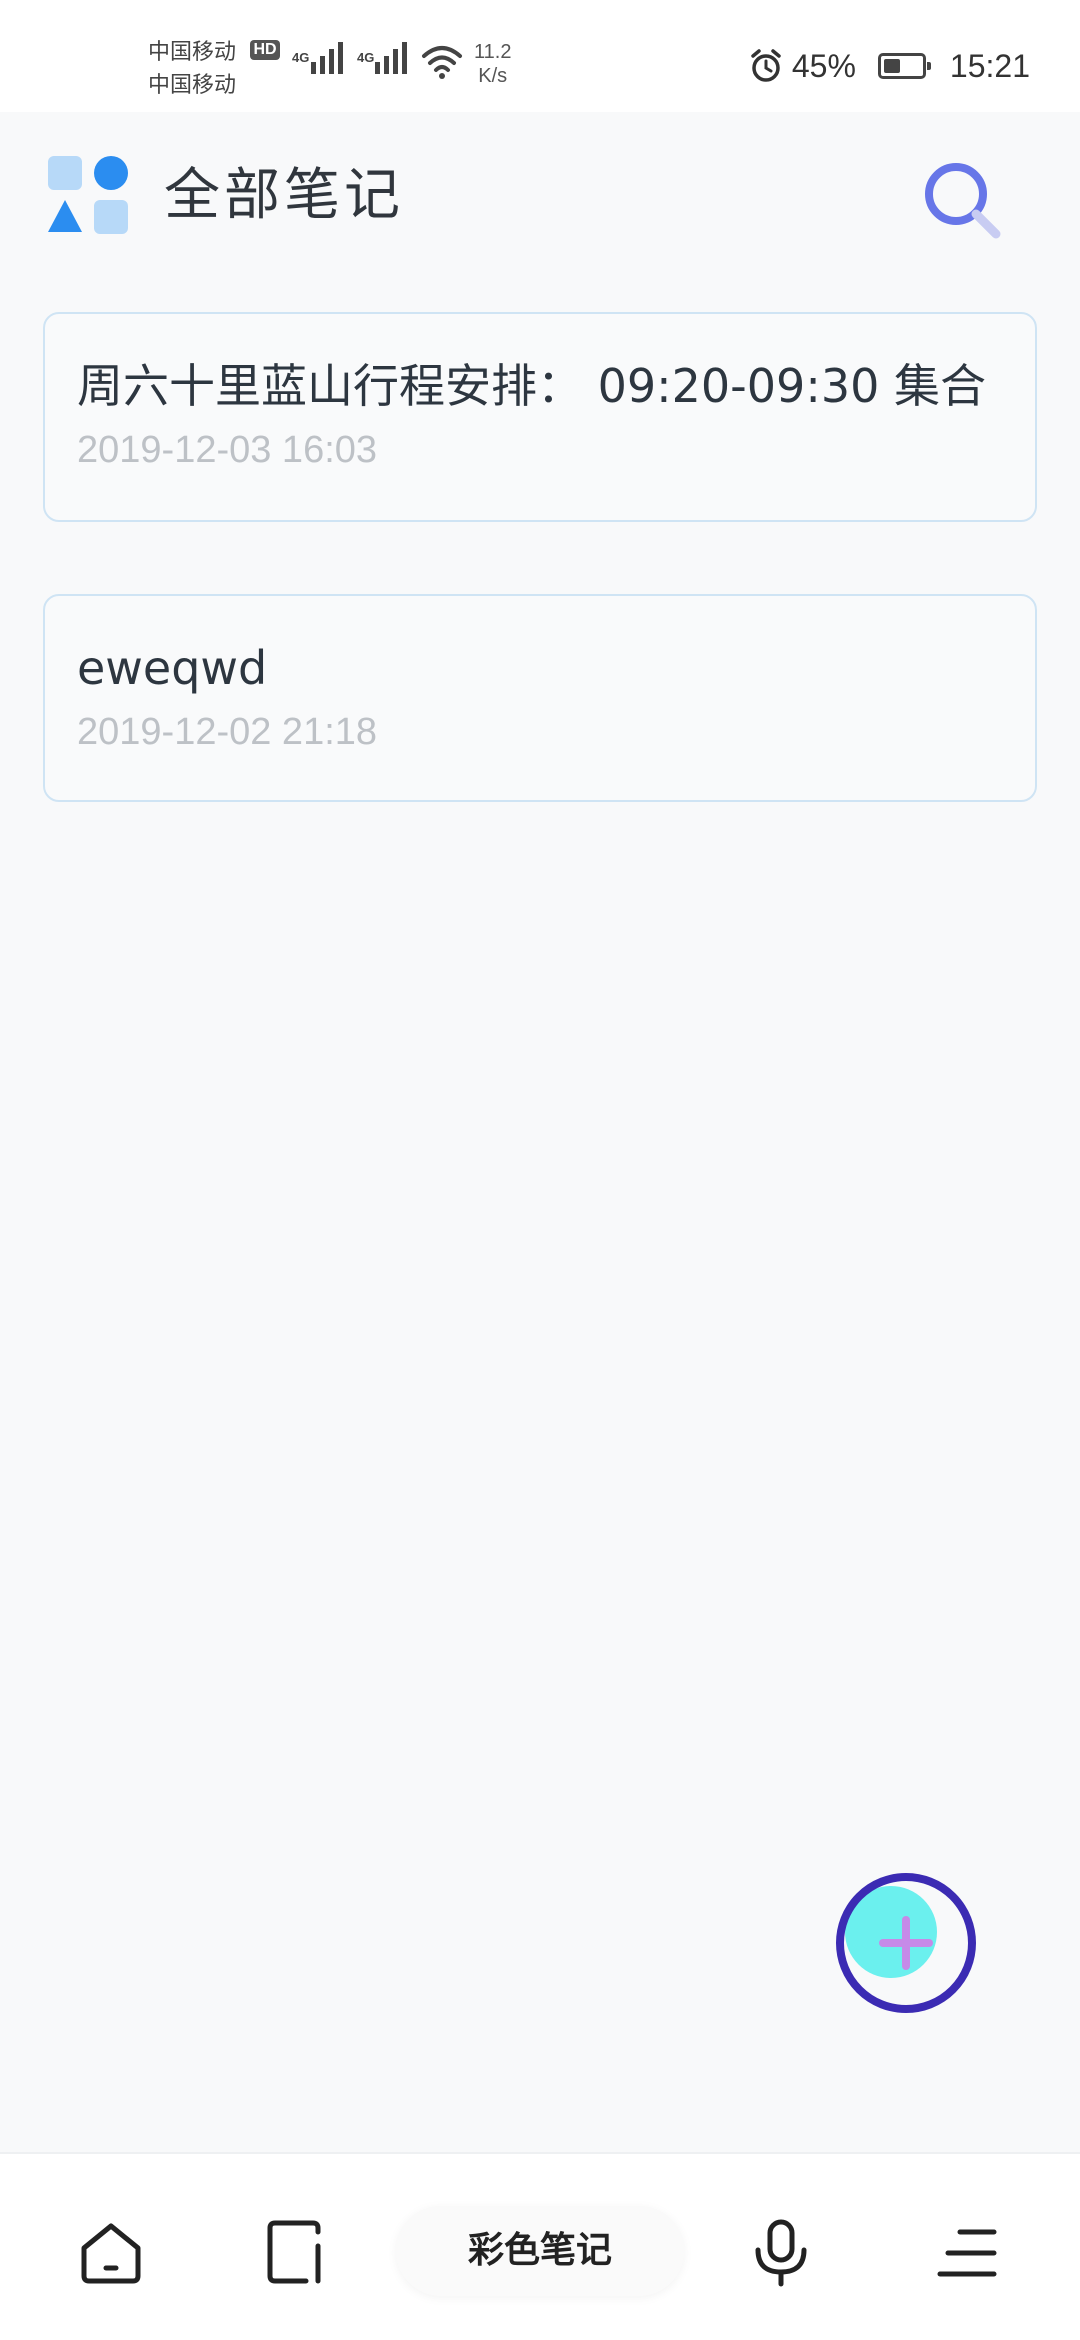 The image size is (1080, 2340). Describe the element at coordinates (969, 2253) in the screenshot. I see `menu-icon` at that location.